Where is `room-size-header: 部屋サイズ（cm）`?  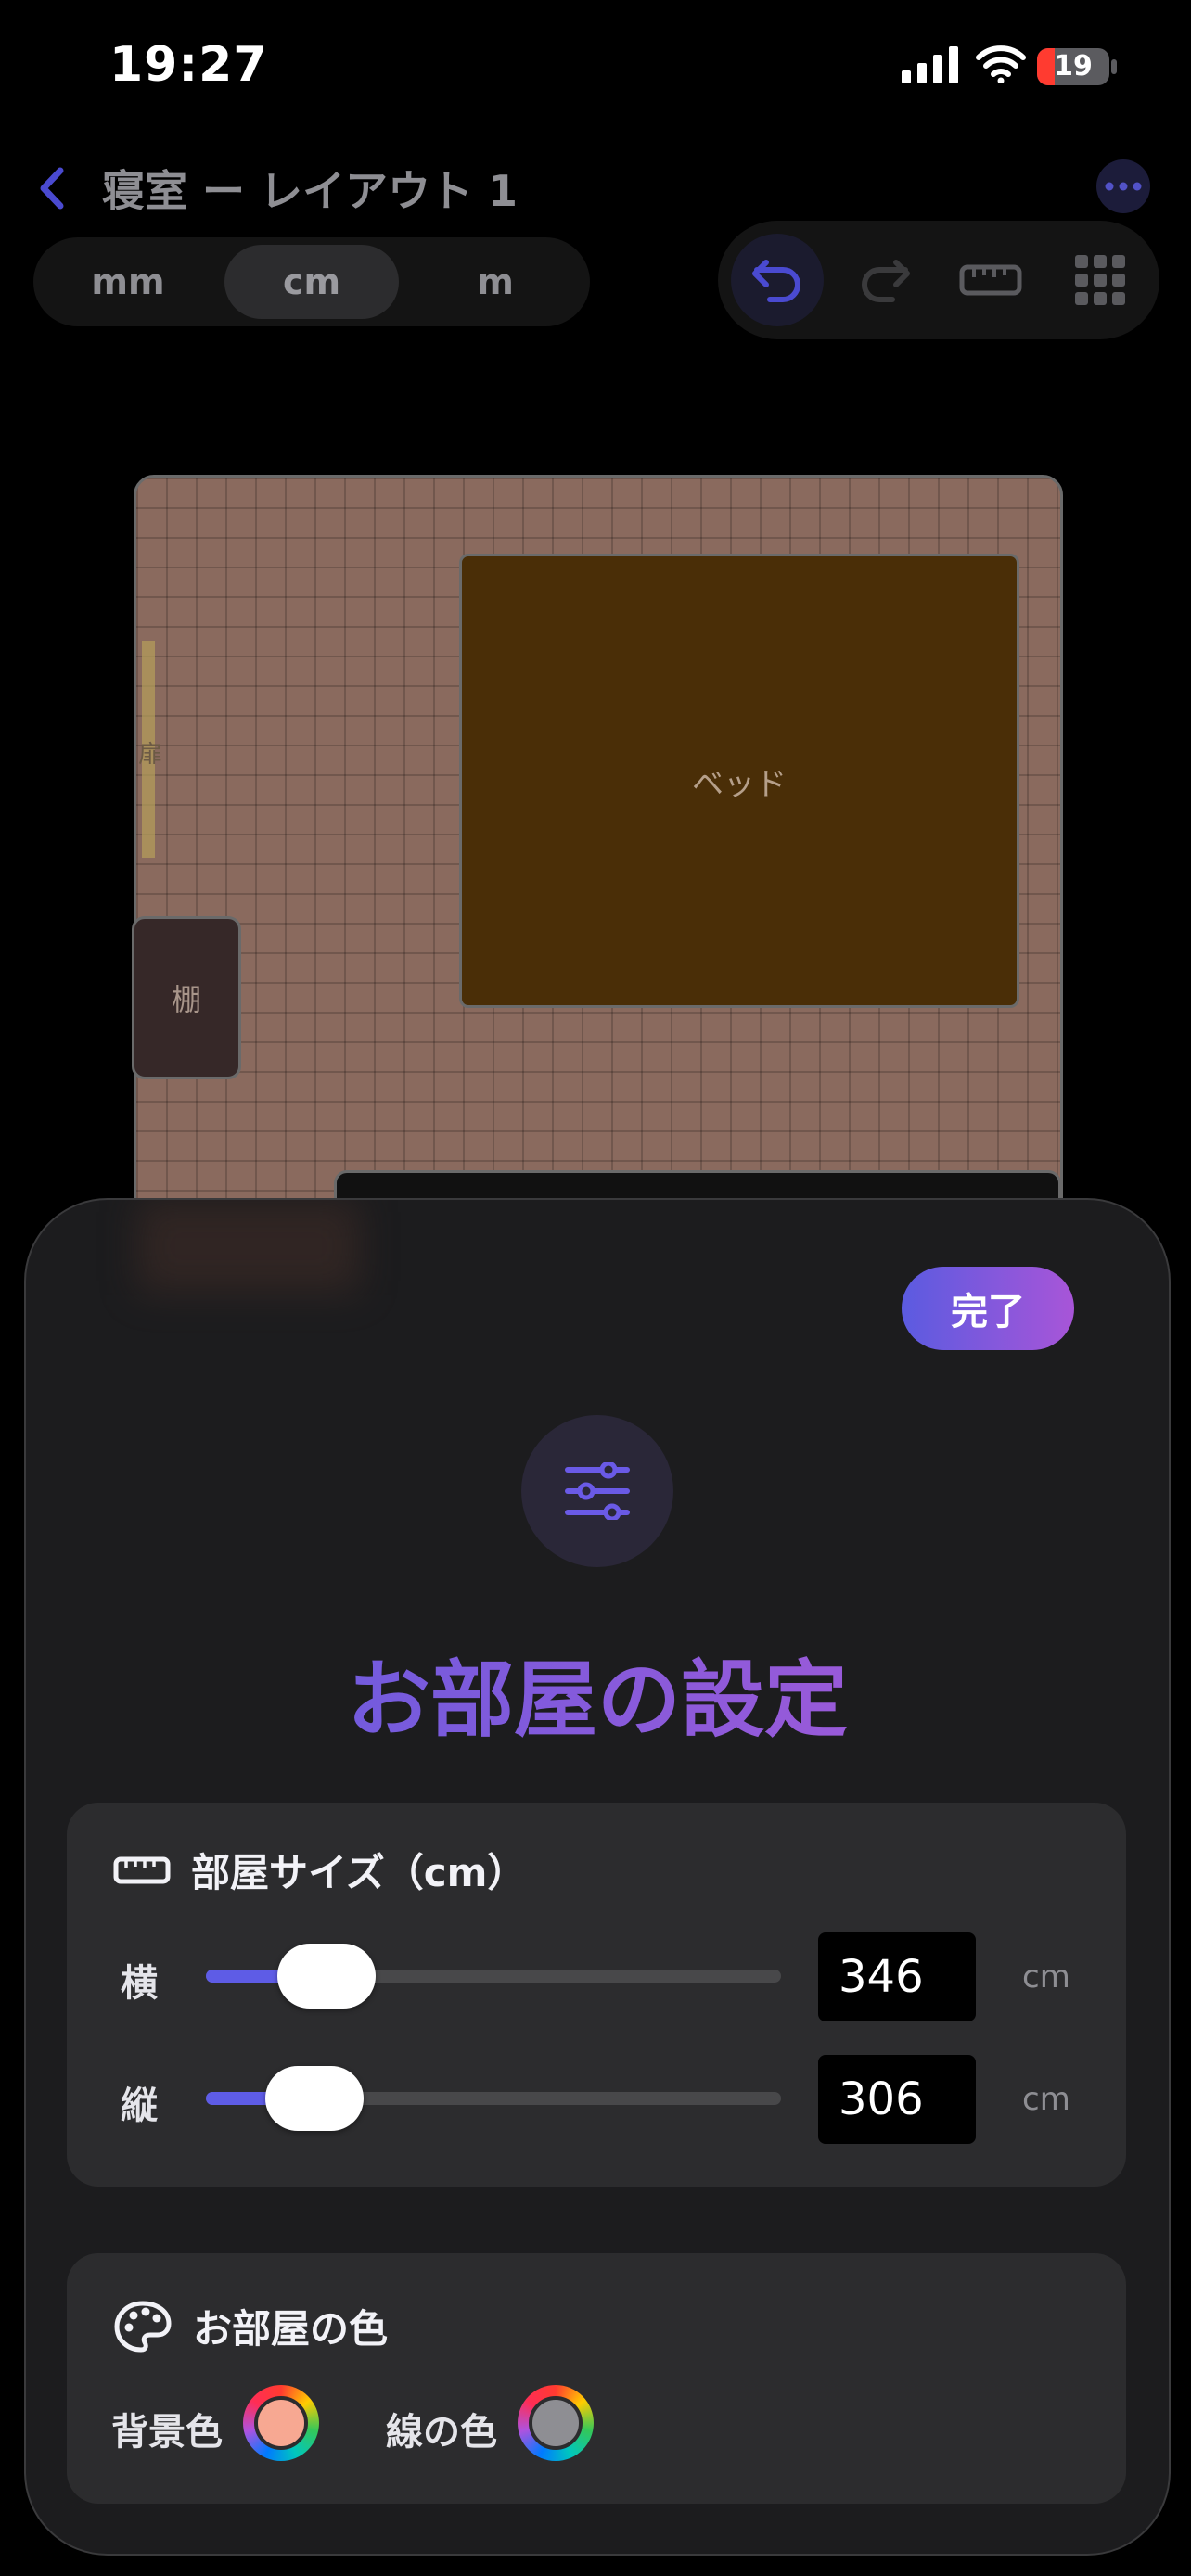
room-size-header: 部屋サイズ（cm） is located at coordinates (319, 1870).